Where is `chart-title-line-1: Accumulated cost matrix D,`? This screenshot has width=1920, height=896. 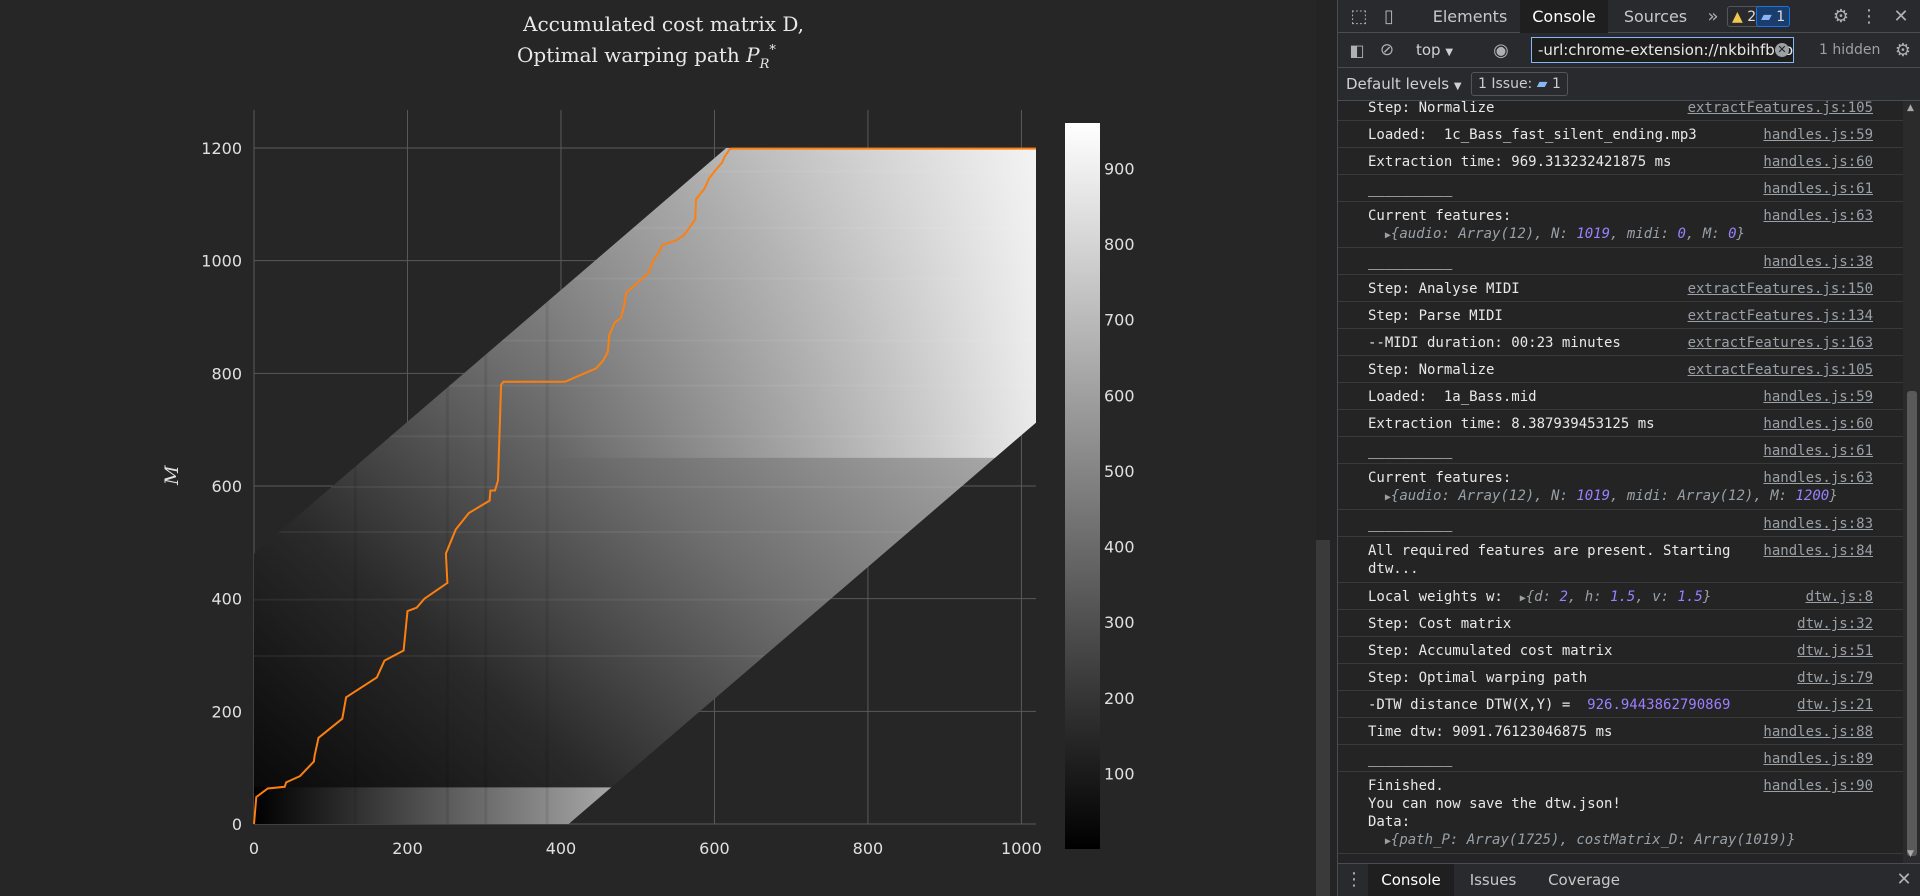 chart-title-line-1: Accumulated cost matrix D, is located at coordinates (663, 24).